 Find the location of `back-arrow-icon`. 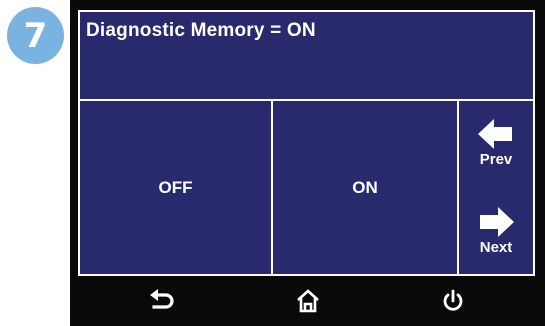

back-arrow-icon is located at coordinates (162, 299).